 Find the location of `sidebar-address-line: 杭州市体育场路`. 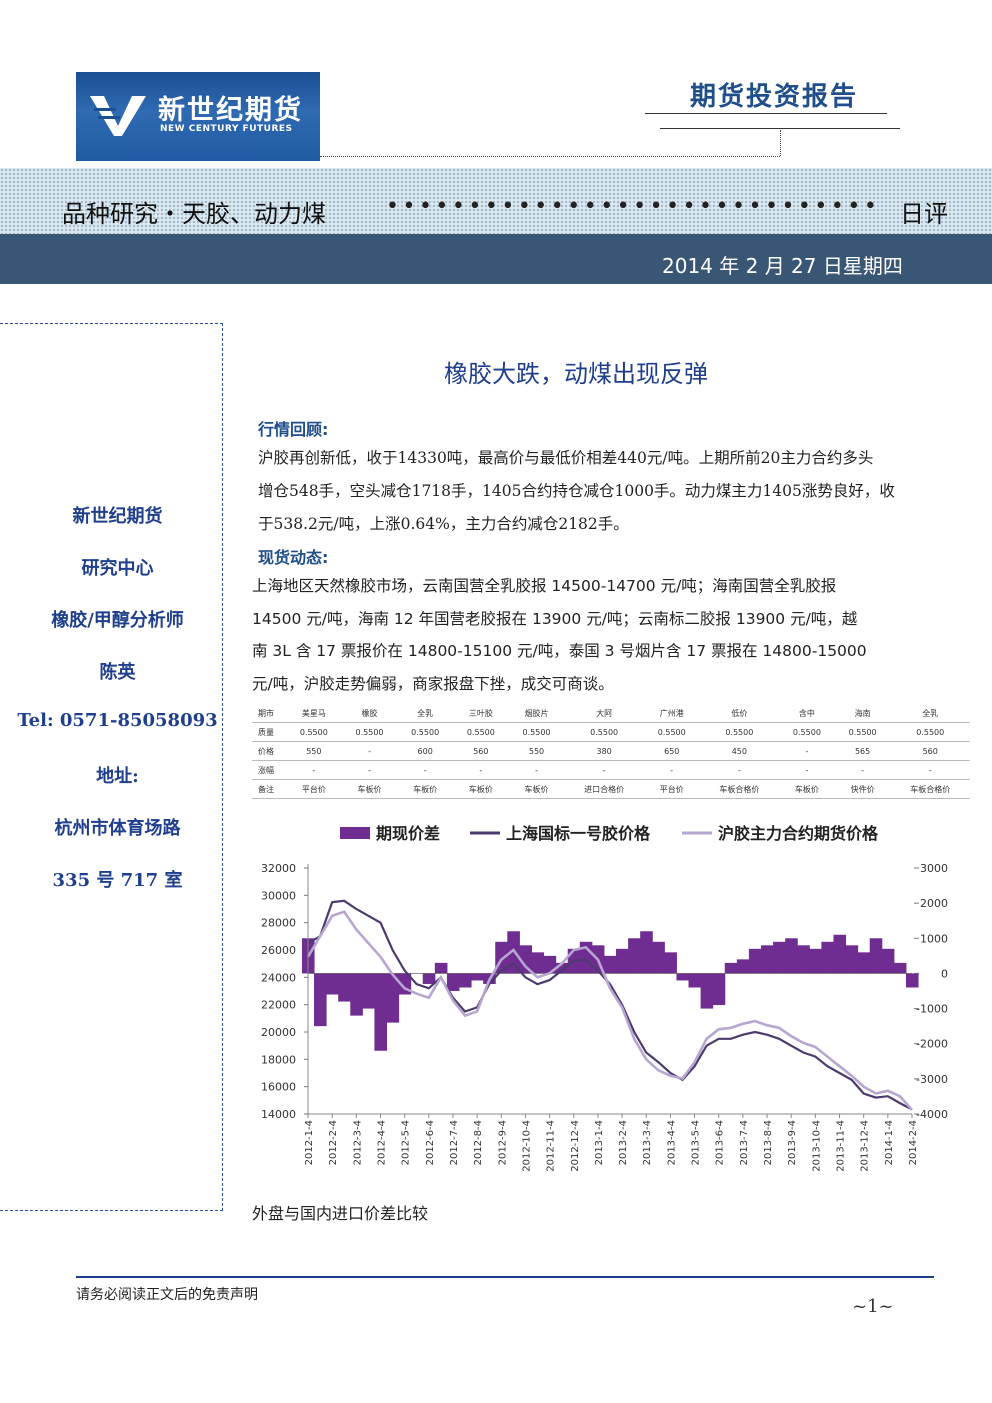

sidebar-address-line: 杭州市体育场路 is located at coordinates (117, 828).